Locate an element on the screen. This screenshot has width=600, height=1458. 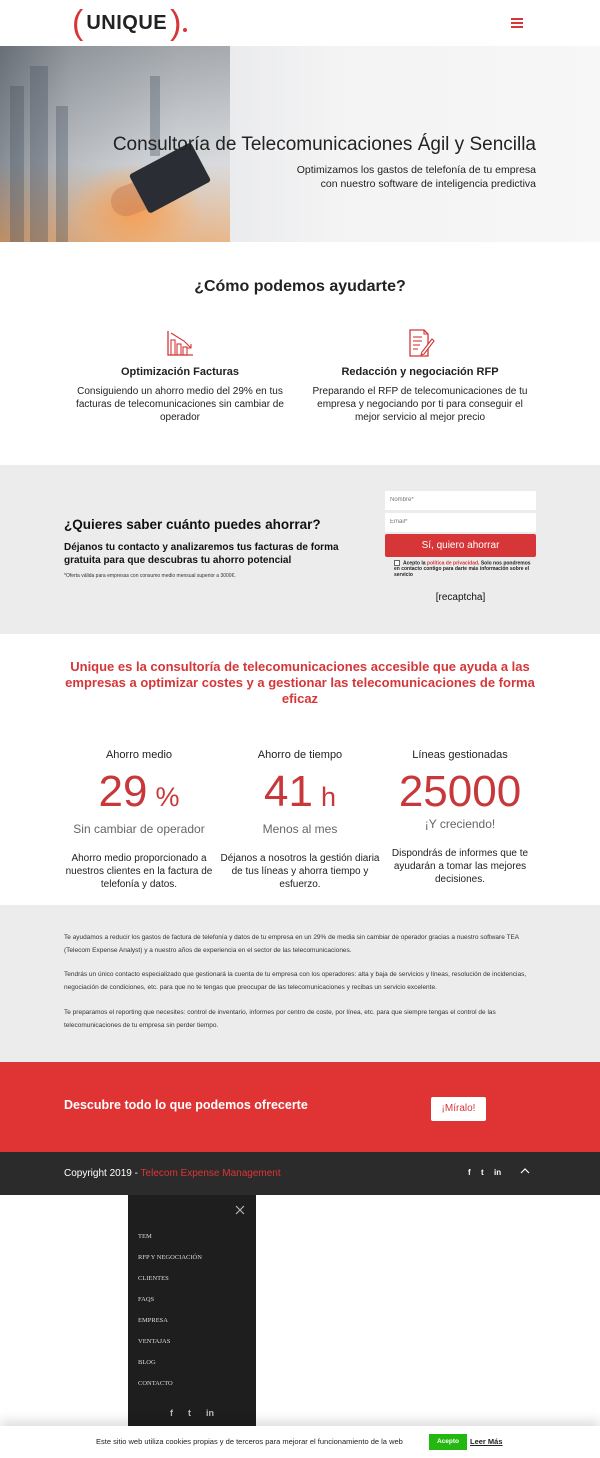
services-title: ¿Cómo podemos ayudarte? is located at coordinates (300, 286).